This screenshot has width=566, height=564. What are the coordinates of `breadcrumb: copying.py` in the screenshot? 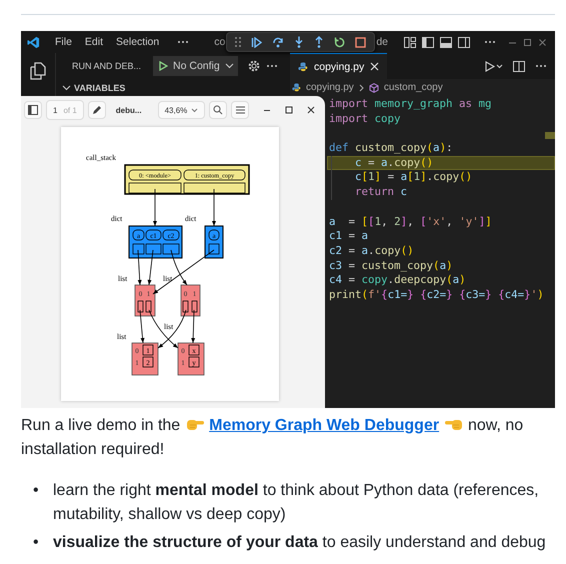 It's located at (330, 87).